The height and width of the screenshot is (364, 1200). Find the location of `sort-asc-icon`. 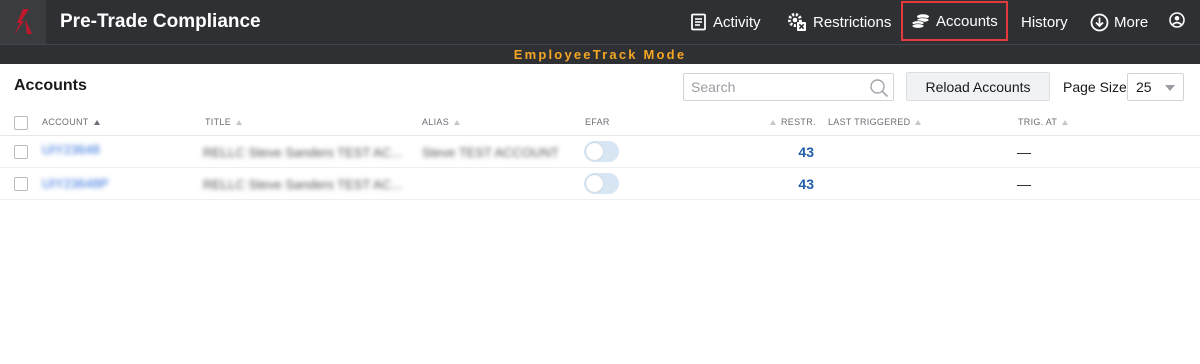

sort-asc-icon is located at coordinates (96, 122).